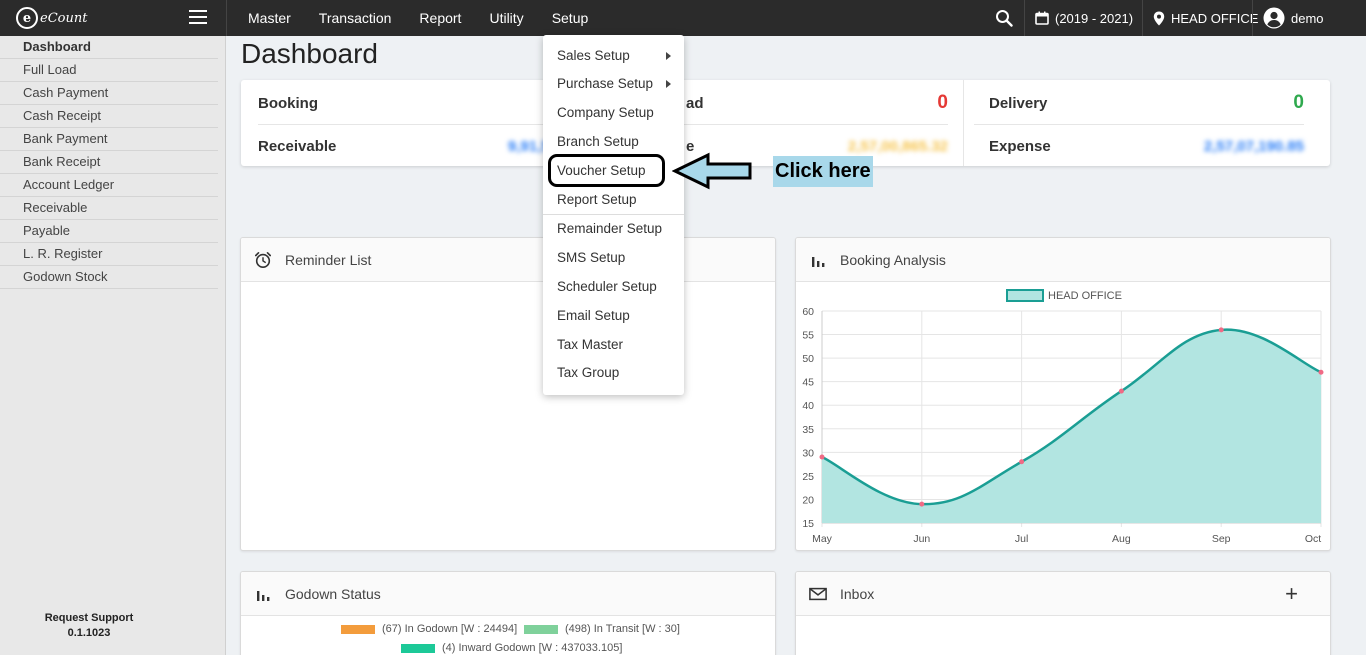 This screenshot has height=655, width=1366. What do you see at coordinates (808, 359) in the screenshot?
I see `y-tick-label: 50` at bounding box center [808, 359].